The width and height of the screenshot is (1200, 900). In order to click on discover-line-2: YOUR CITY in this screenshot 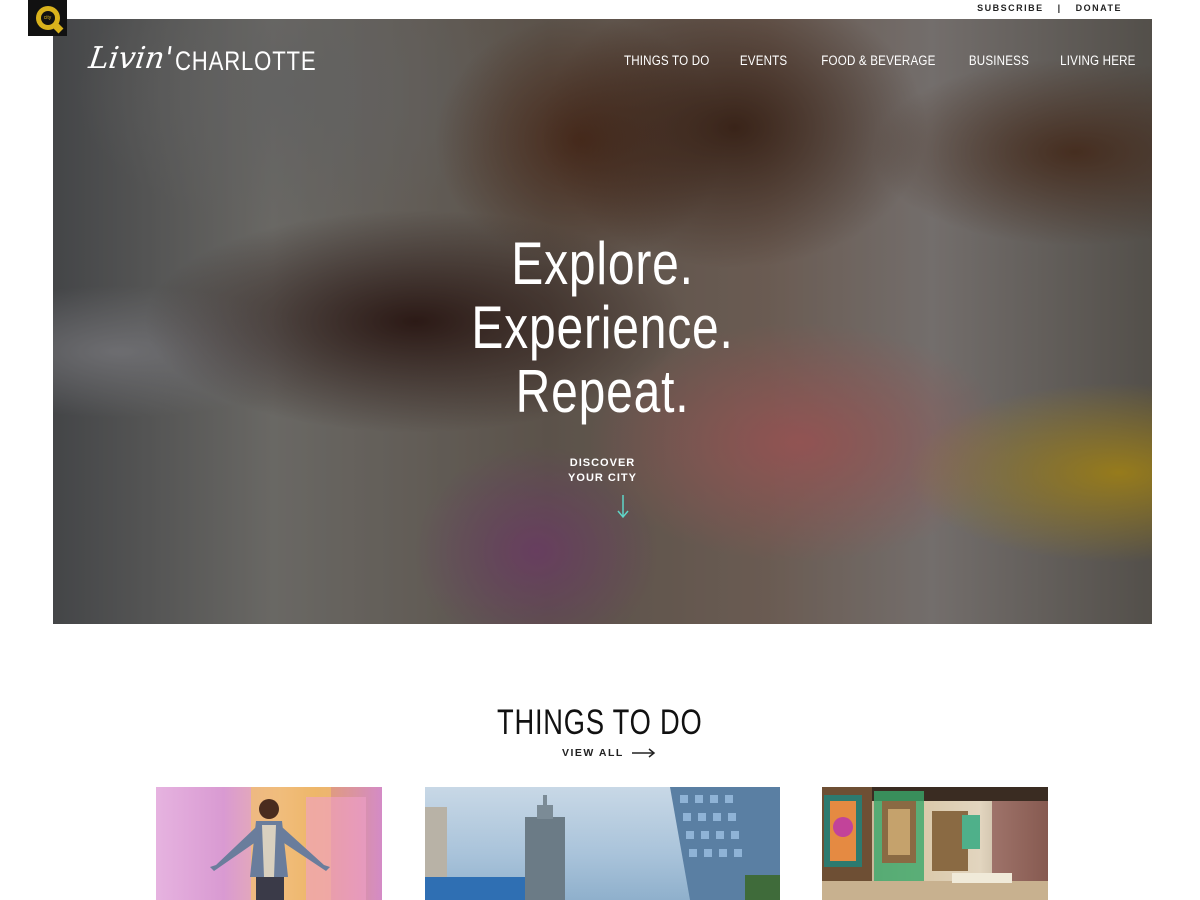, I will do `click(602, 478)`.